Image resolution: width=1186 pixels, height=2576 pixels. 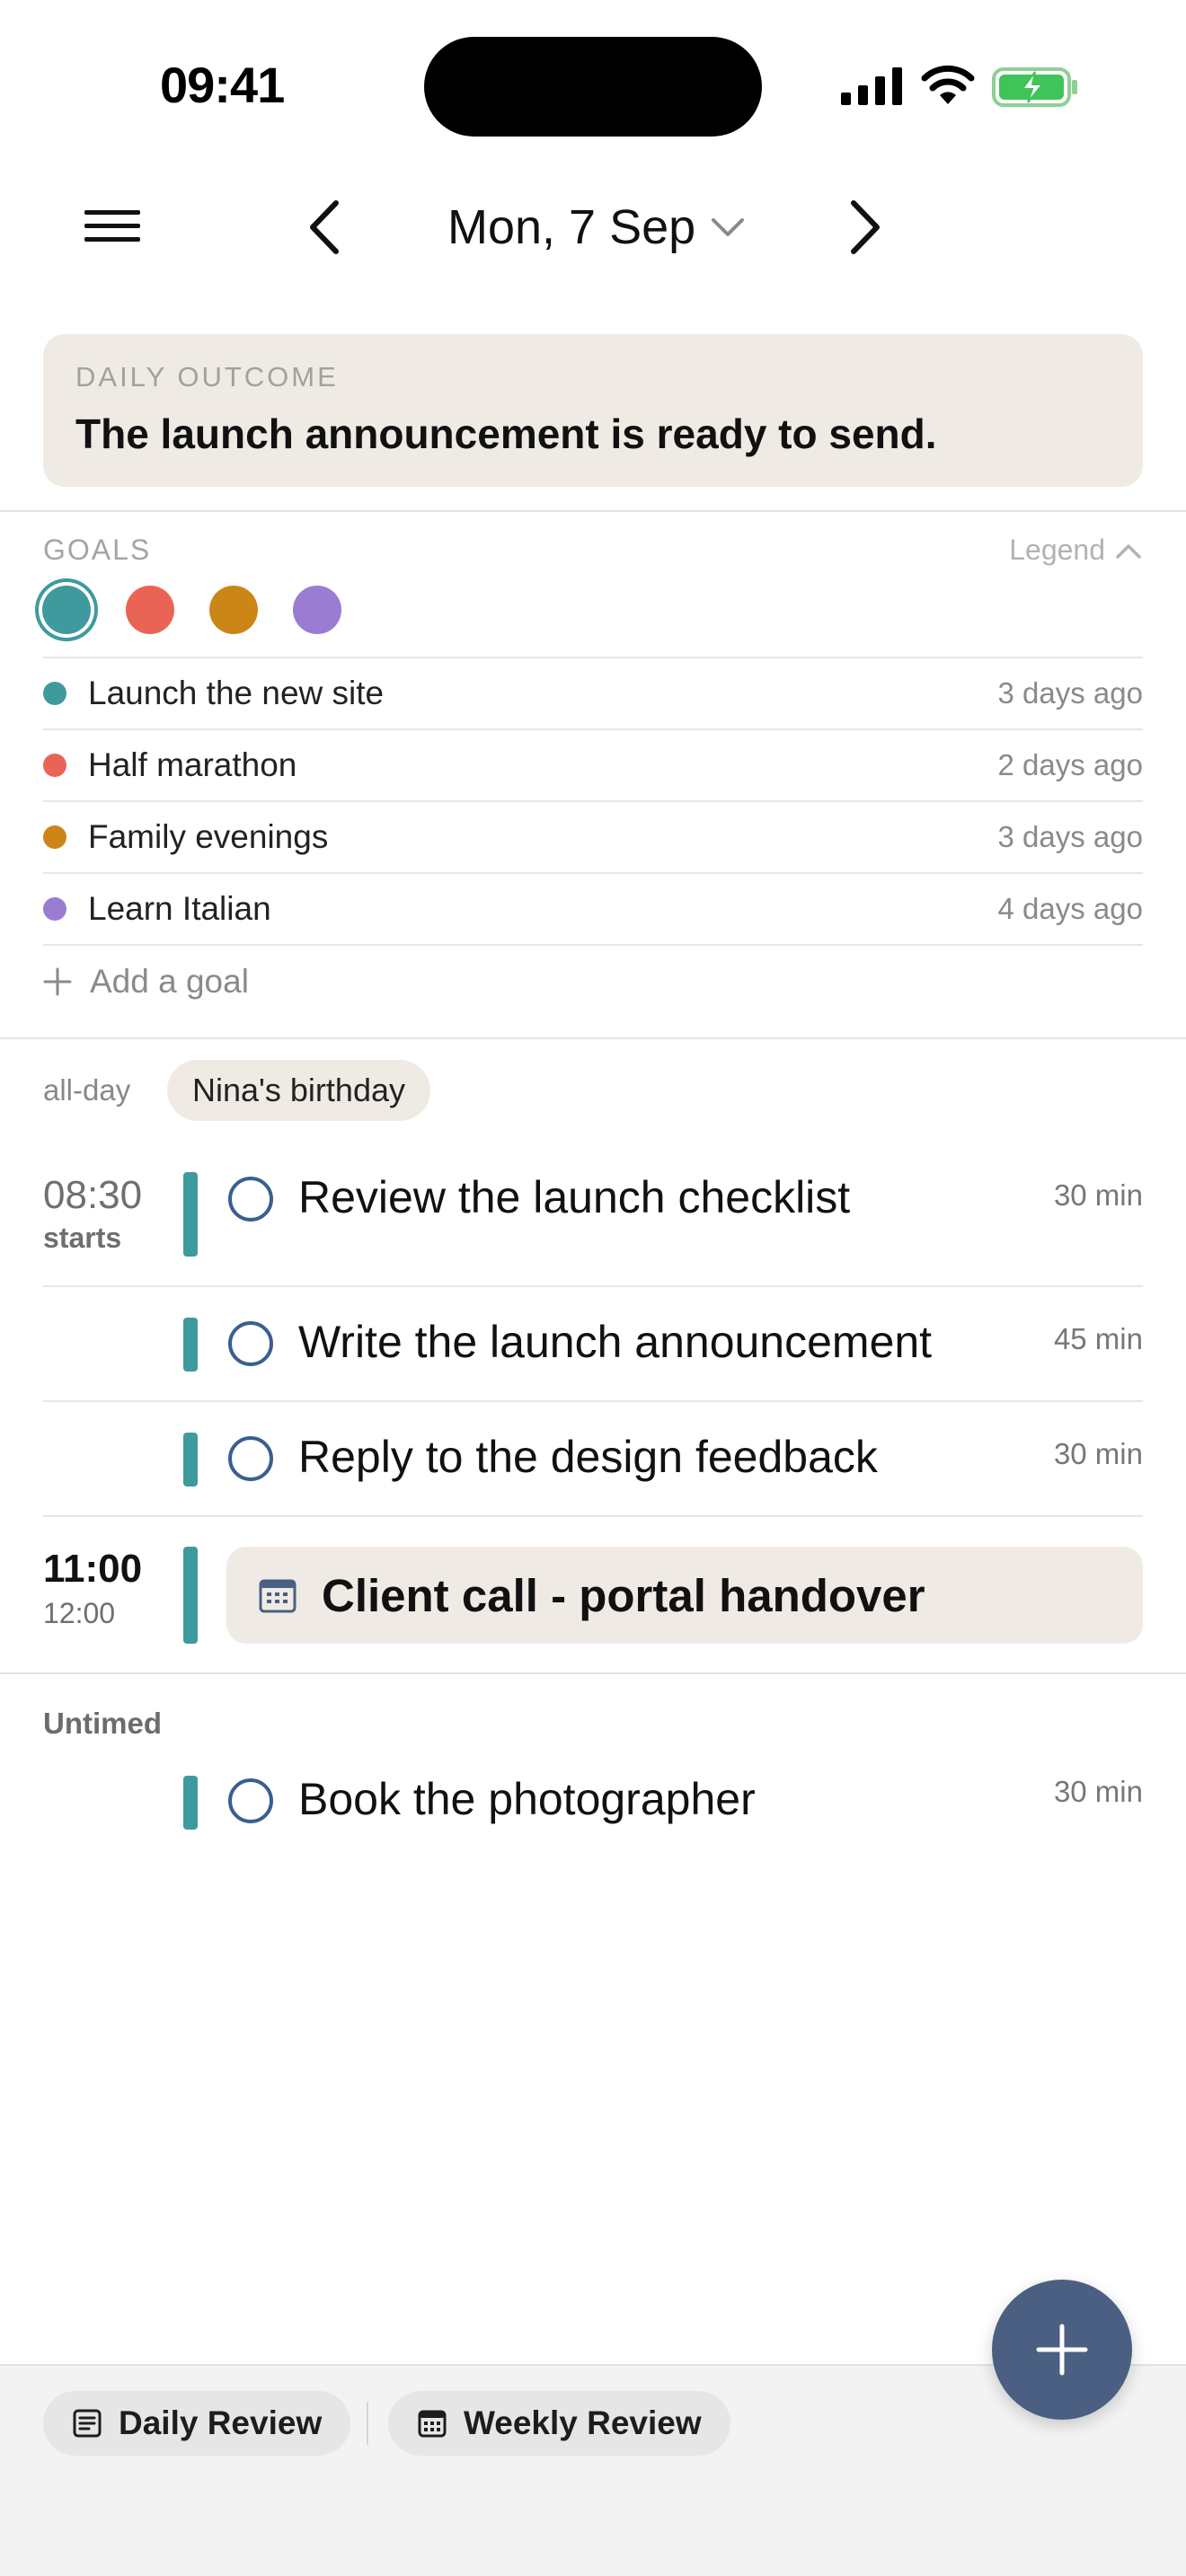 What do you see at coordinates (324, 227) in the screenshot?
I see `previous-day-button` at bounding box center [324, 227].